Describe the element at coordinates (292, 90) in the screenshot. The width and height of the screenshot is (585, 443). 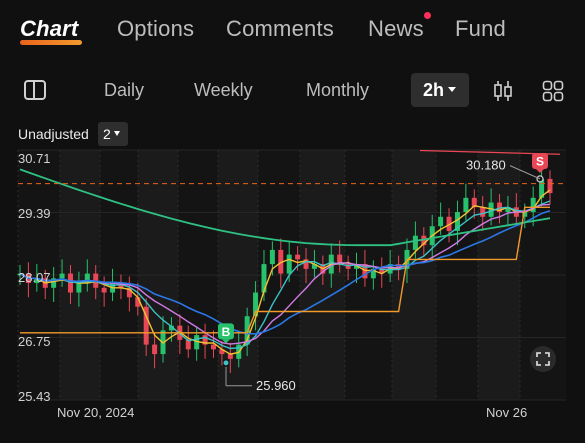
I see `period-selector-bar: Daily Weekly Monthly 2h` at that location.